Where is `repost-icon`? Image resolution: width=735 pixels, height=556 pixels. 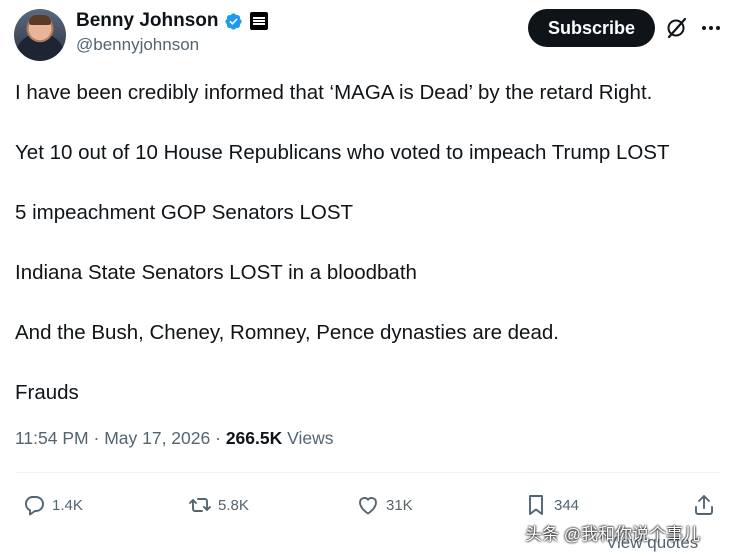 repost-icon is located at coordinates (200, 505).